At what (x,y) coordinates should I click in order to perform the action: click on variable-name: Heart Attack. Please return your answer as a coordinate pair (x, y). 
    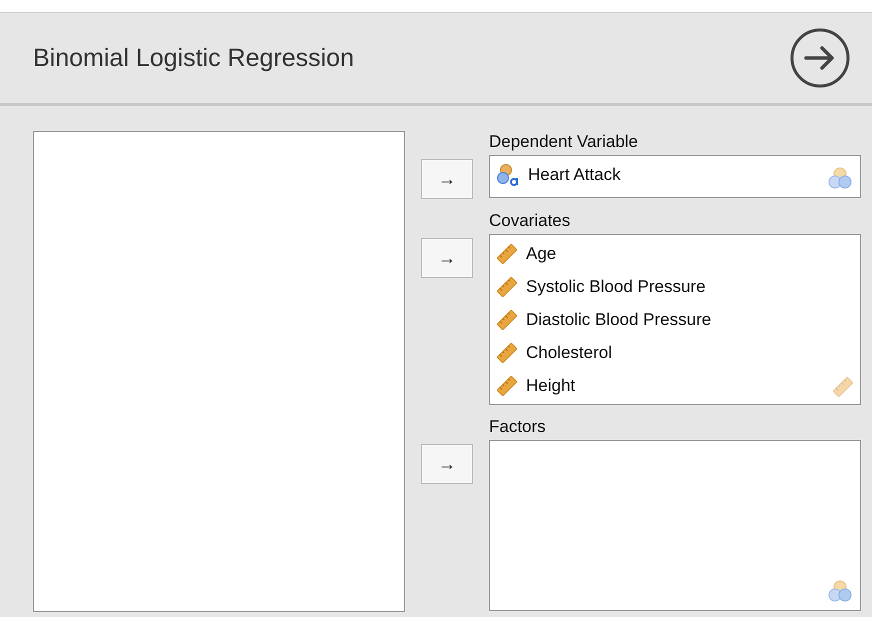
    Looking at the image, I should click on (574, 174).